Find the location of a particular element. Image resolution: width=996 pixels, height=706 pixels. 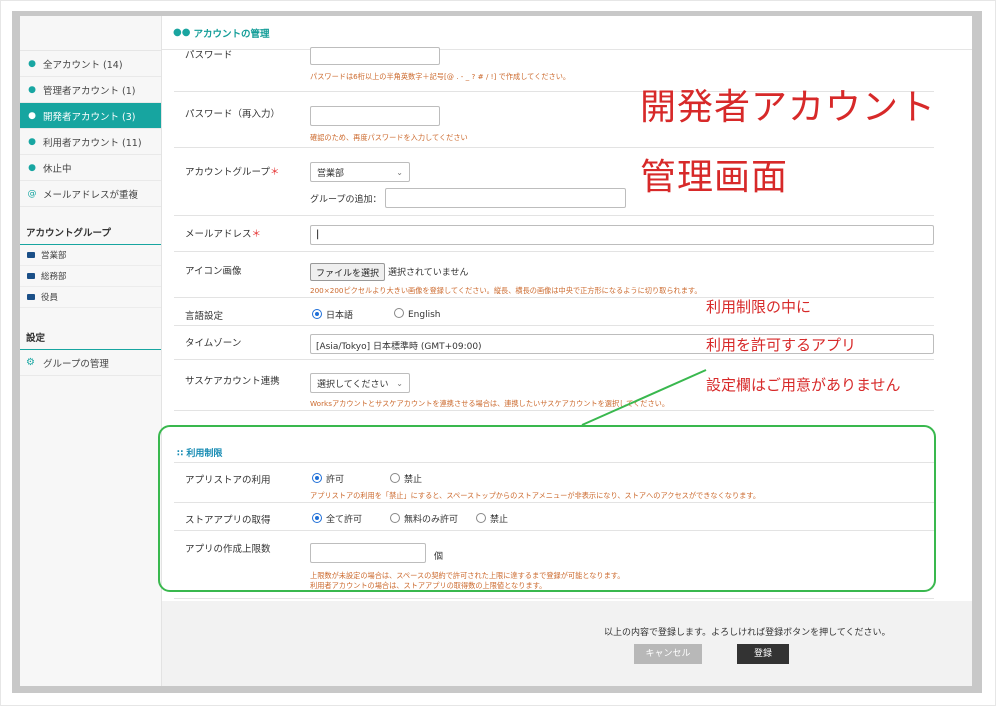

sidebar-top is located at coordinates (90, 33).